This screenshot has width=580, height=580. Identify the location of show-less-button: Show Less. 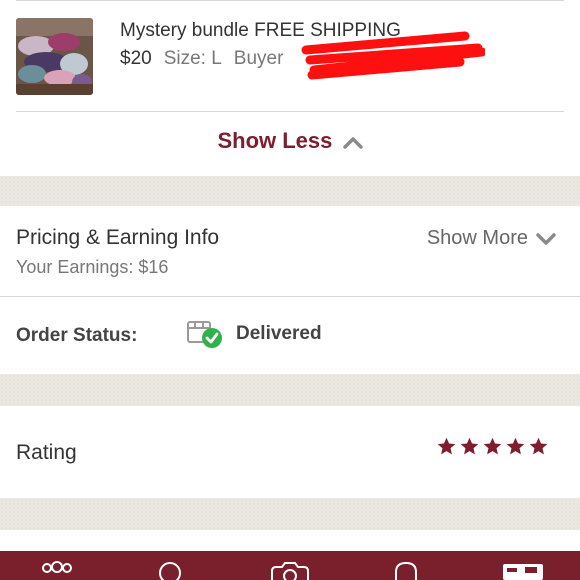
(290, 141).